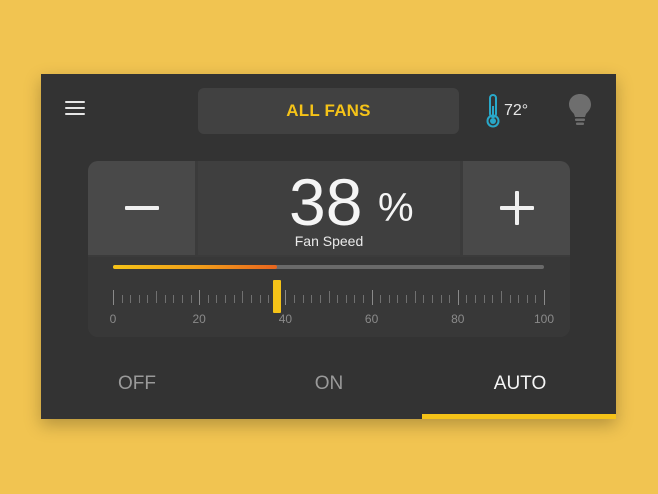 The height and width of the screenshot is (494, 658). I want to click on slider-scale-label: 20, so click(199, 319).